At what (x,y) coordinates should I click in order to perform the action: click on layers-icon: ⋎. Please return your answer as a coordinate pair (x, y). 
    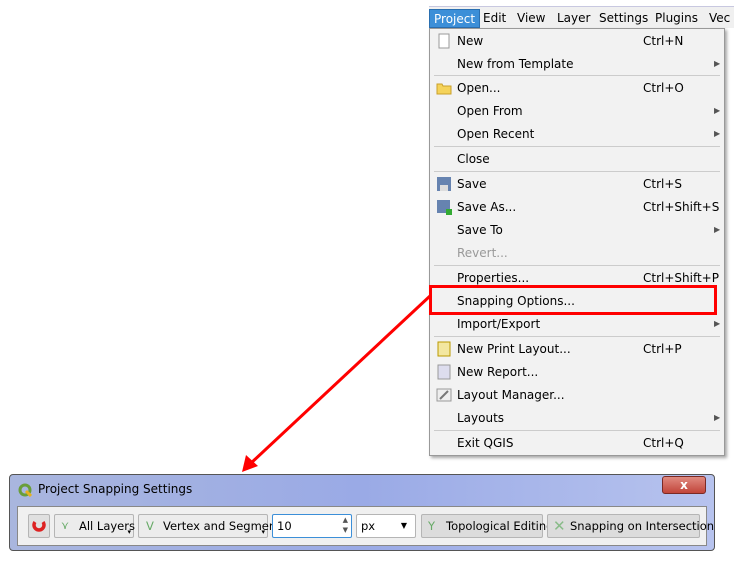
    Looking at the image, I should click on (65, 525).